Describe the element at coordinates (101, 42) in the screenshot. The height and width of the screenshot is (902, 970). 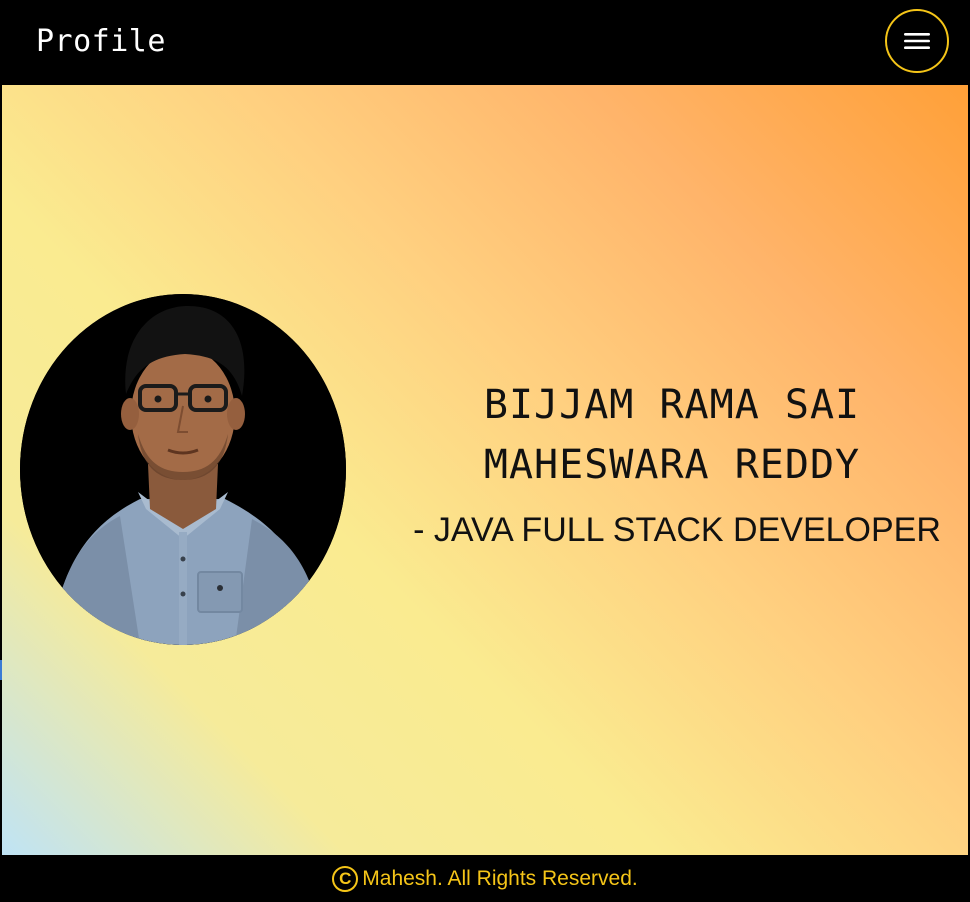
I see `brand-title: Profile` at that location.